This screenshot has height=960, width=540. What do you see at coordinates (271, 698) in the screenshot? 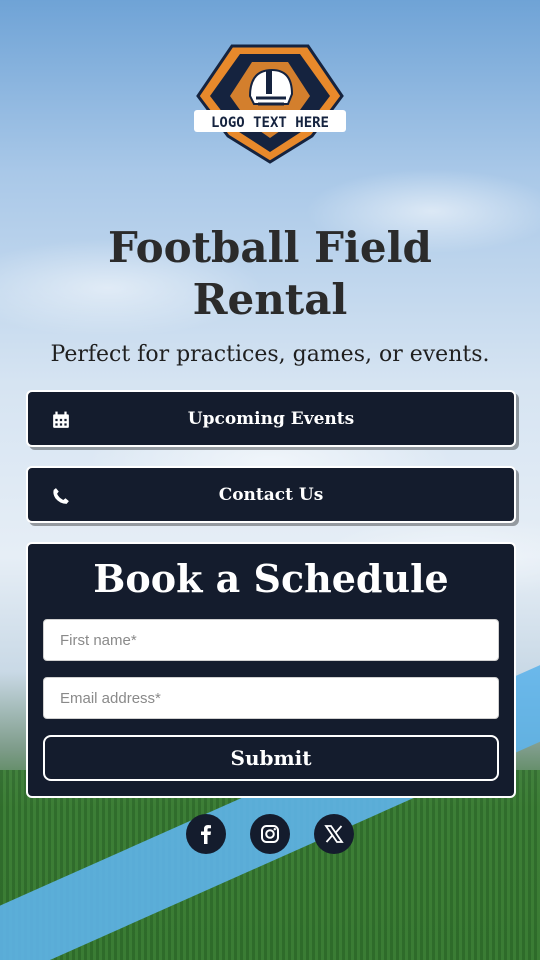
I see `email-input` at bounding box center [271, 698].